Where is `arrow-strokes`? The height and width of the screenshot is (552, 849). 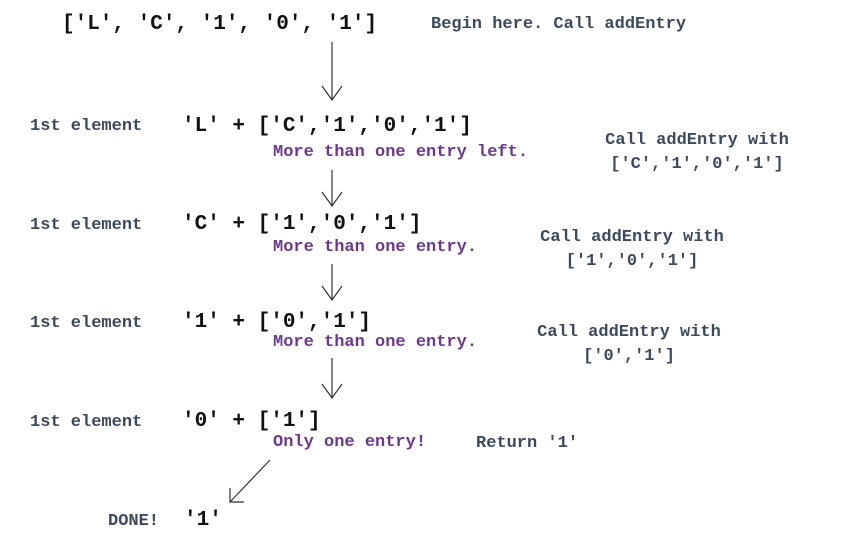
arrow-strokes is located at coordinates (286, 272).